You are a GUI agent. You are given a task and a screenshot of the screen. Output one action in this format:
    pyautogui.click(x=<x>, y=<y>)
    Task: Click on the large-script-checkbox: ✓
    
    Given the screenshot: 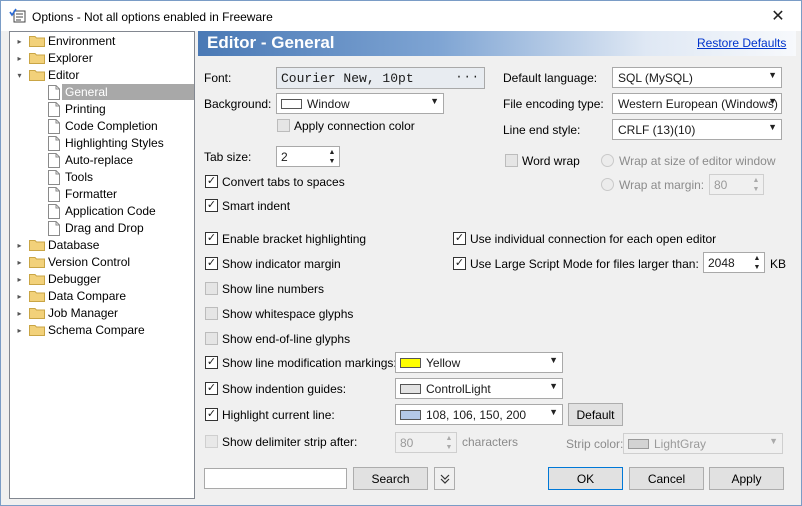 What is the action you would take?
    pyautogui.click(x=459, y=263)
    